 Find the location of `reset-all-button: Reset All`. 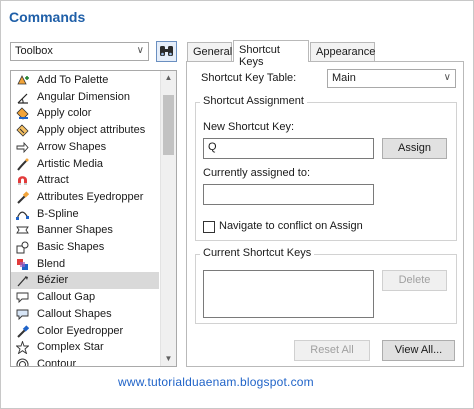

reset-all-button: Reset All is located at coordinates (332, 350).